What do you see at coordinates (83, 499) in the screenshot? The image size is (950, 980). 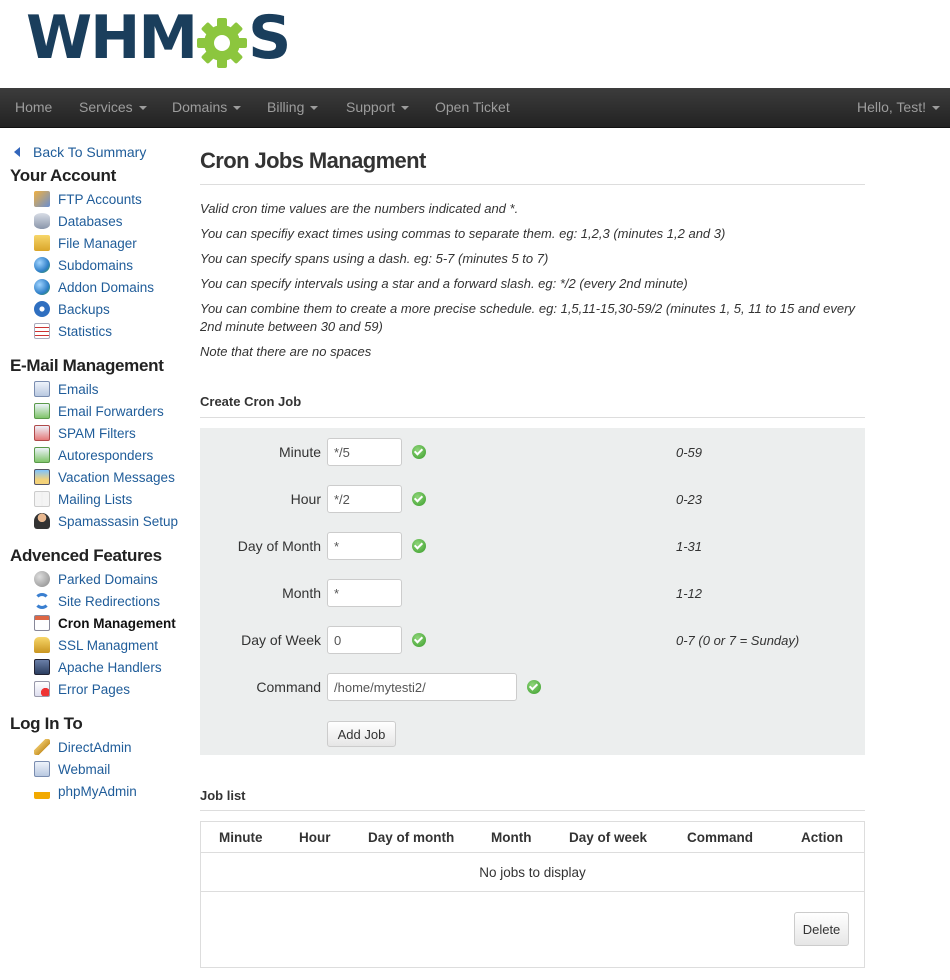 I see `sidebar-item-mailing-lists: Mailing Lists` at bounding box center [83, 499].